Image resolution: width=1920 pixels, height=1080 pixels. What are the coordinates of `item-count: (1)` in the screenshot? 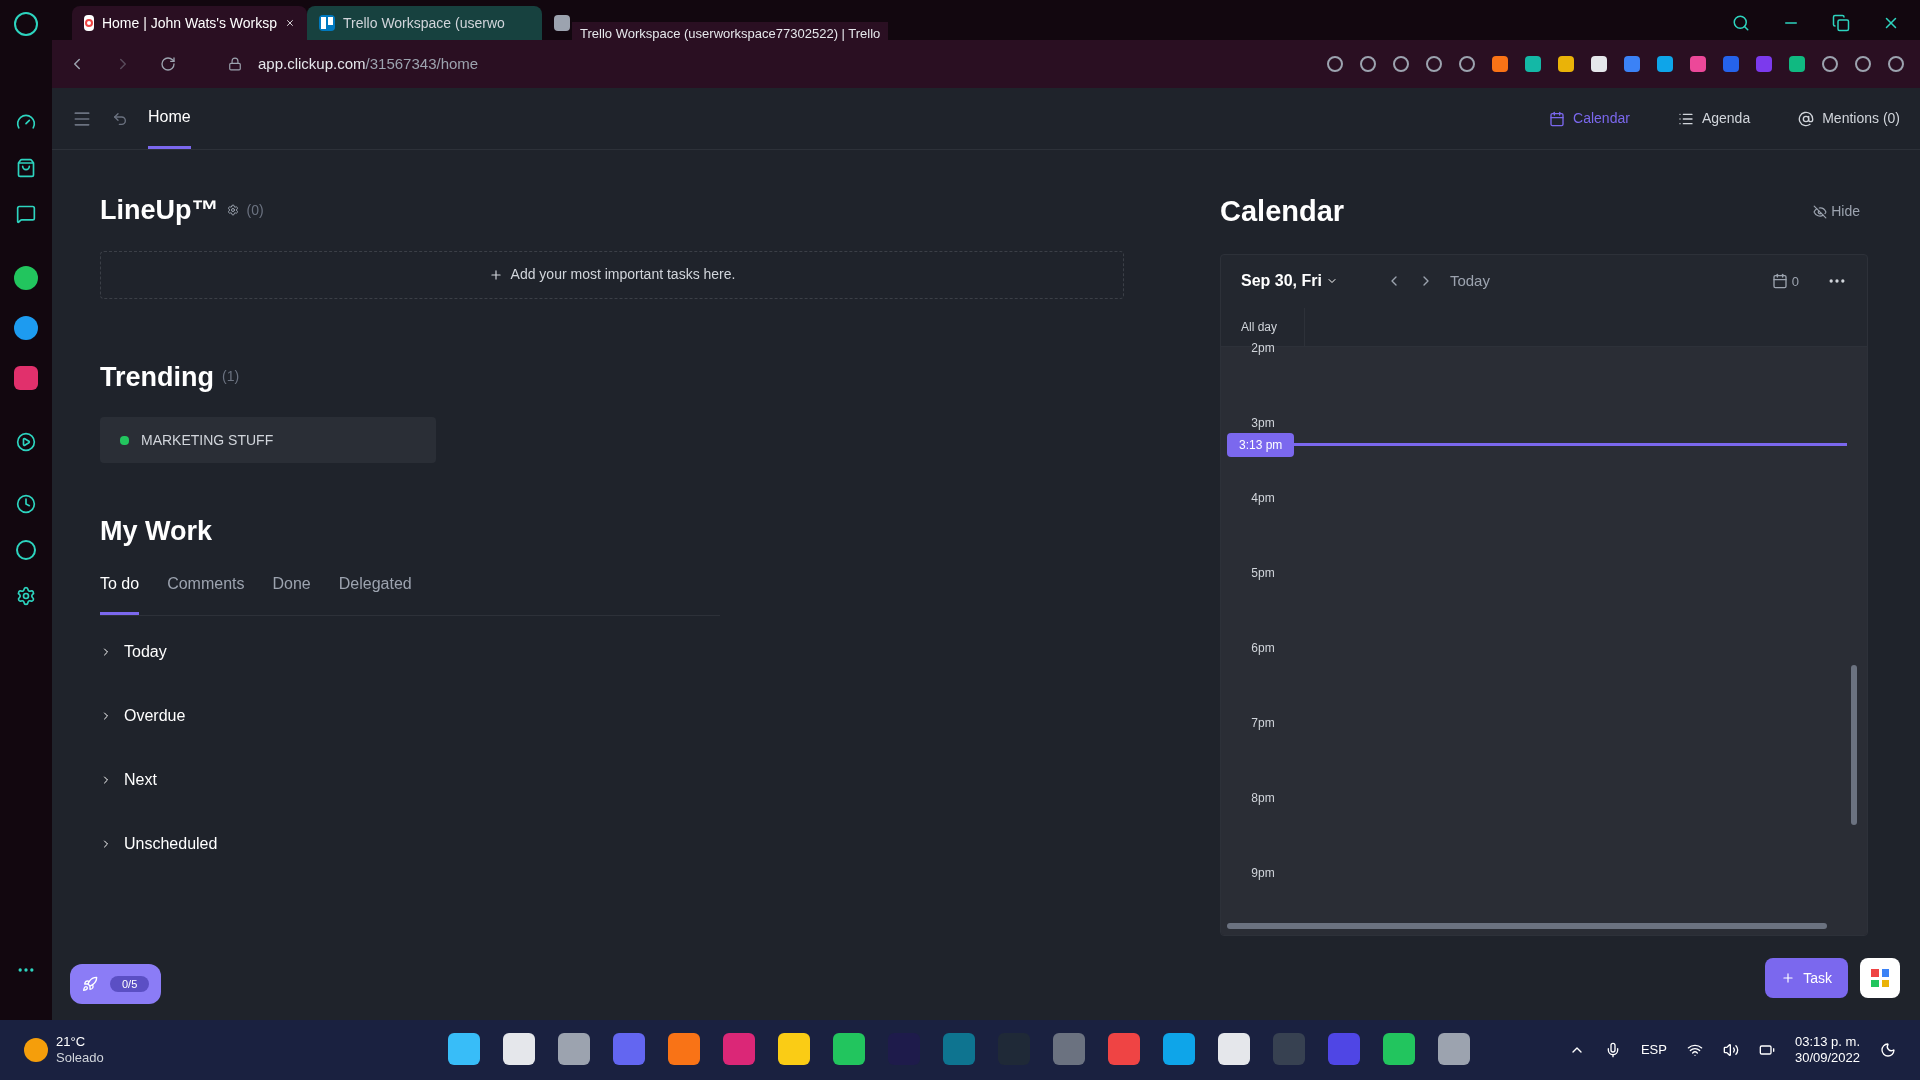 It's located at (231, 377).